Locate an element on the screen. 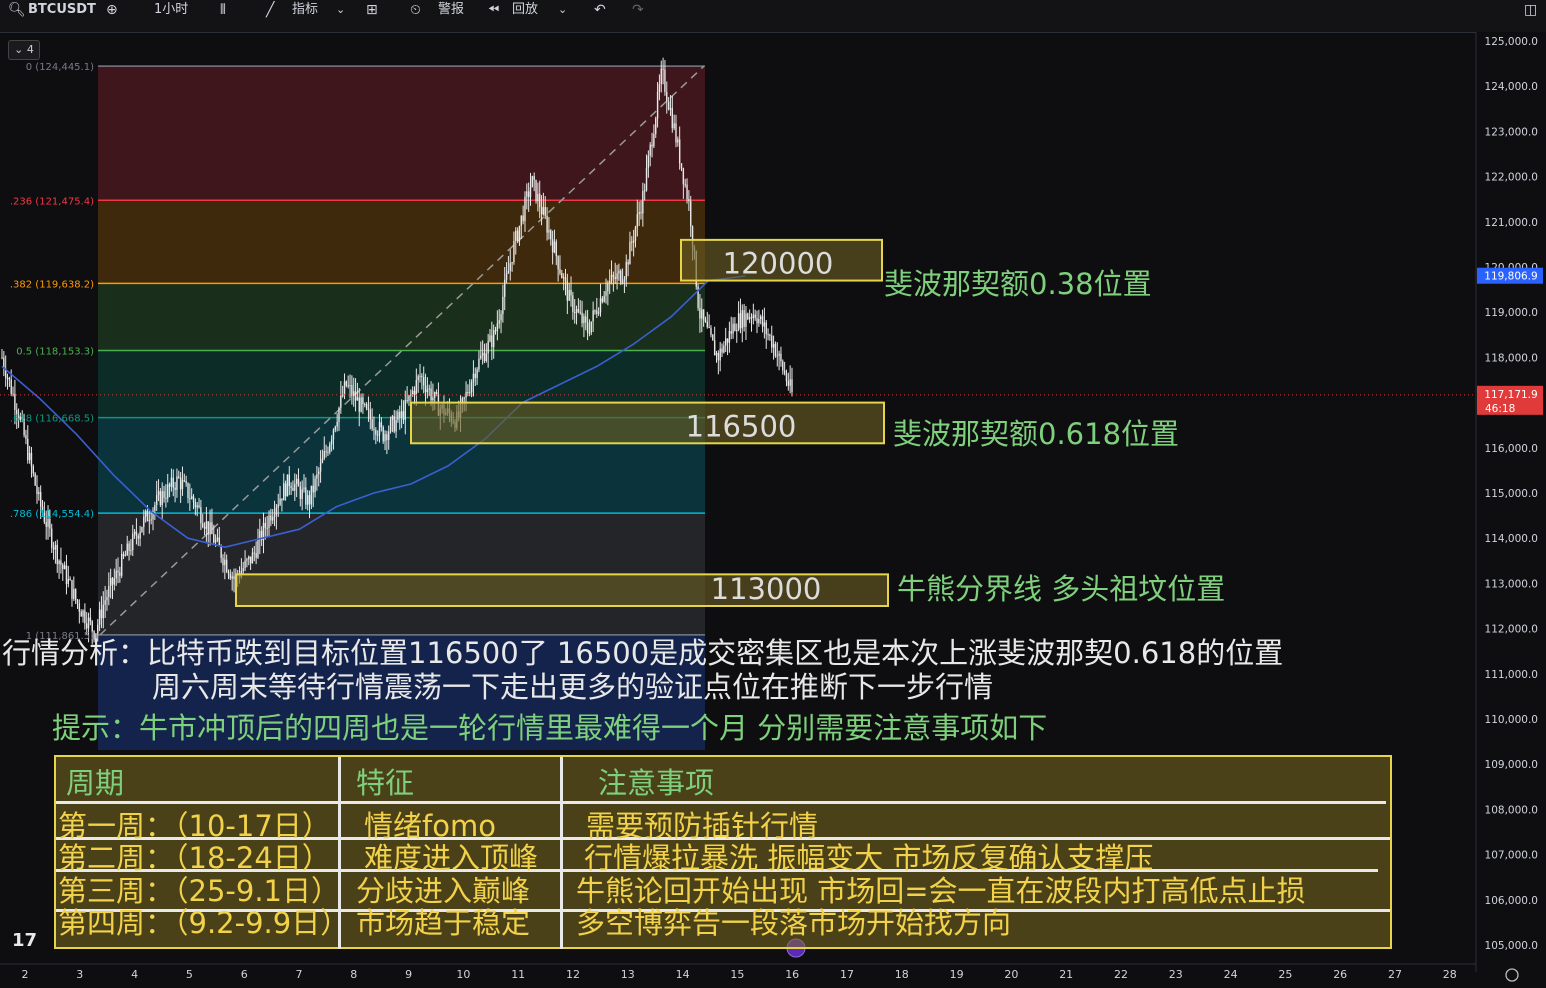 The image size is (1546, 988). time-tick-label: 24 is located at coordinates (1231, 974).